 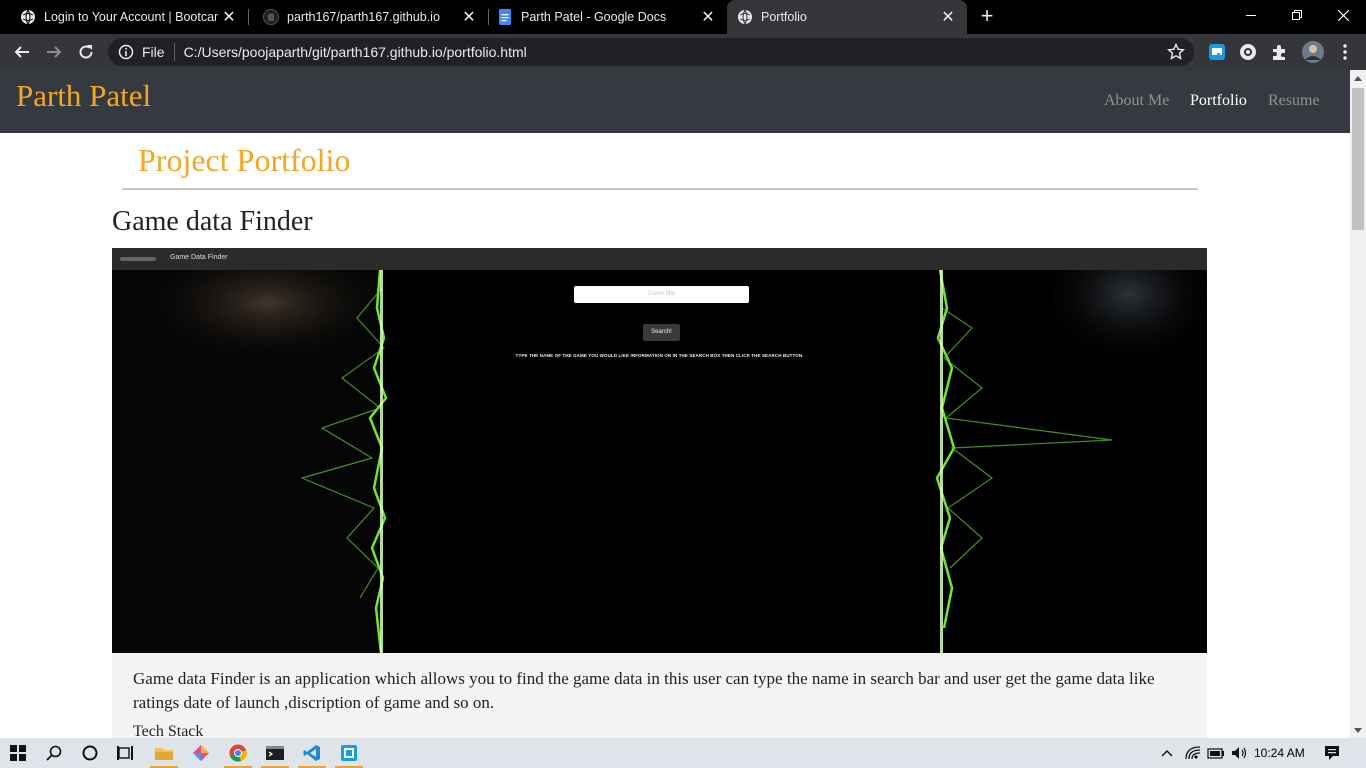 I want to click on section-title: Project Portfolio, so click(x=244, y=160).